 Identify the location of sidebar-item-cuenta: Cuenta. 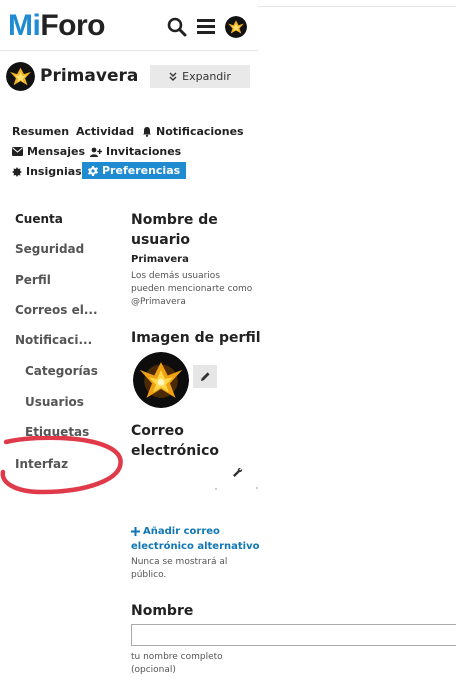
(39, 219).